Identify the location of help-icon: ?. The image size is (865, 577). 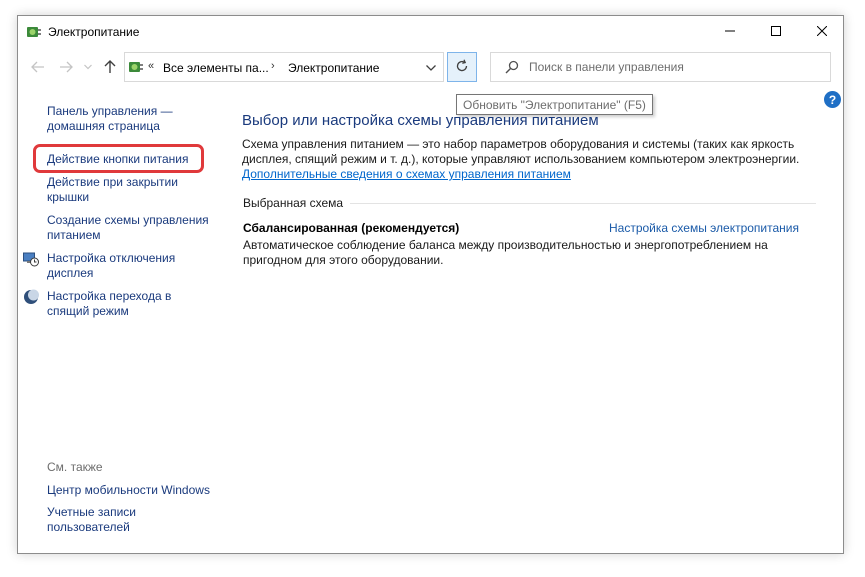
(832, 99).